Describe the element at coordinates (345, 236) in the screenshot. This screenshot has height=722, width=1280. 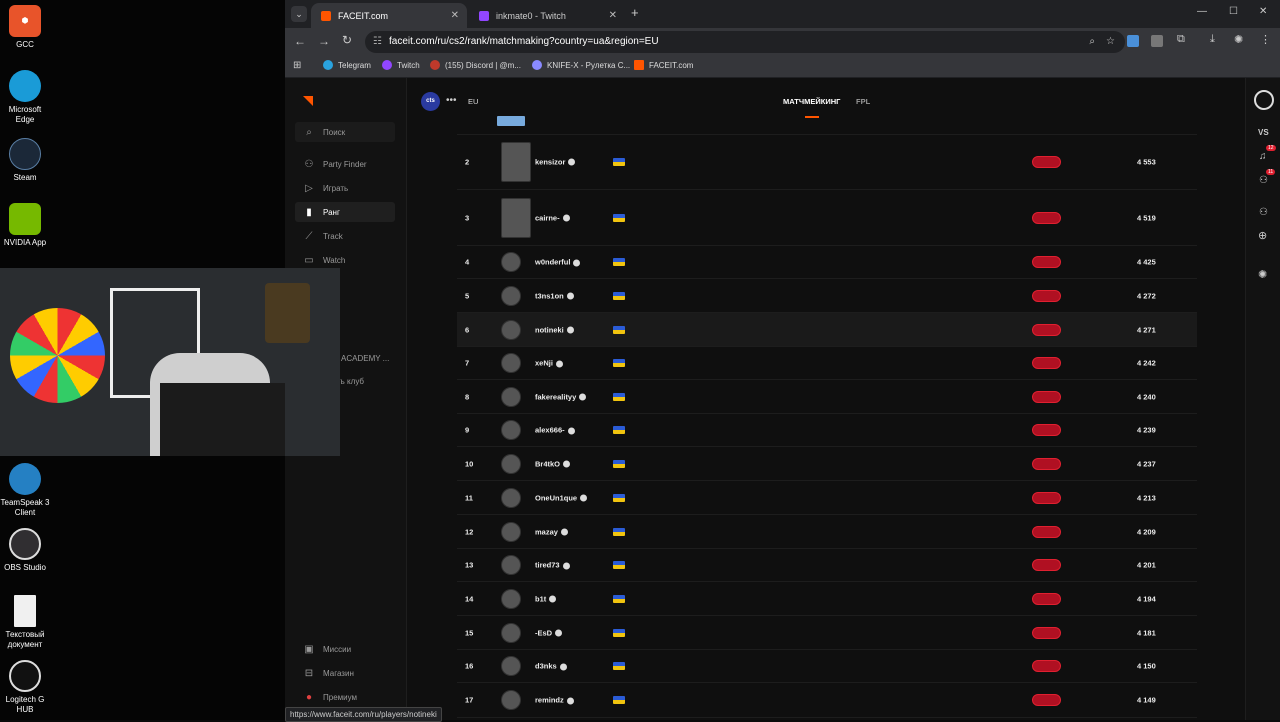
I see `nav-track: ⟋ Track` at that location.